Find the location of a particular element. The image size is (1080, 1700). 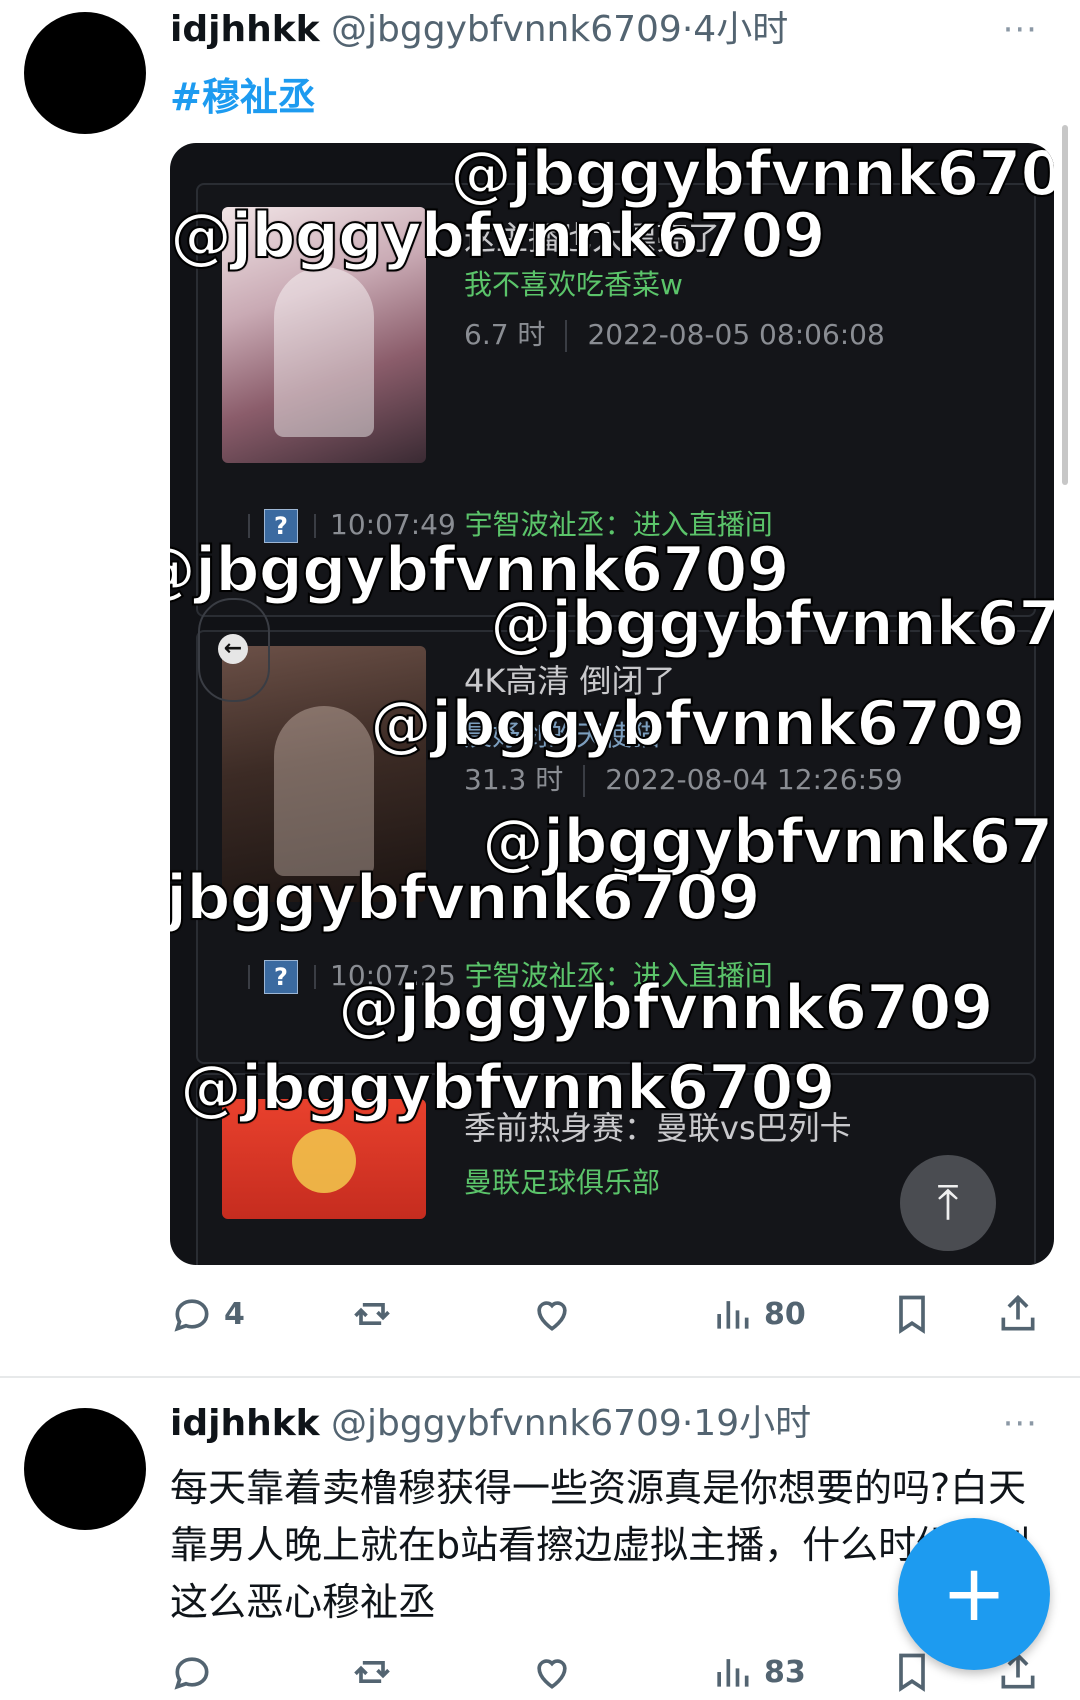

stream-duration: 6.7 时 is located at coordinates (505, 334).